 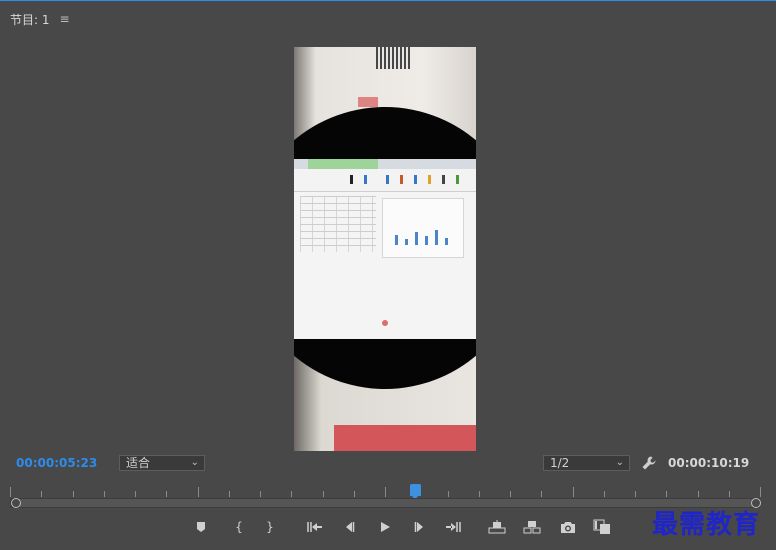 I want to click on go-to-out-button, so click(x=453, y=527).